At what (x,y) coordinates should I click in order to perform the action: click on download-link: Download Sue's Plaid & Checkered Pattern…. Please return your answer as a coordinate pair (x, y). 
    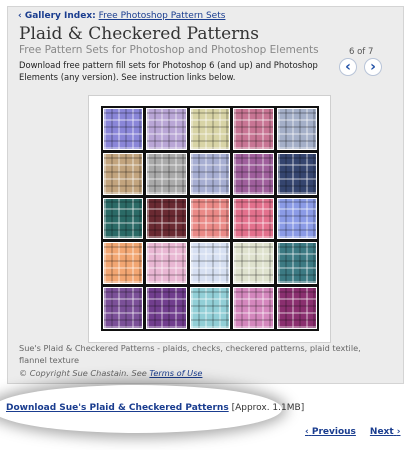
    Looking at the image, I should click on (117, 408).